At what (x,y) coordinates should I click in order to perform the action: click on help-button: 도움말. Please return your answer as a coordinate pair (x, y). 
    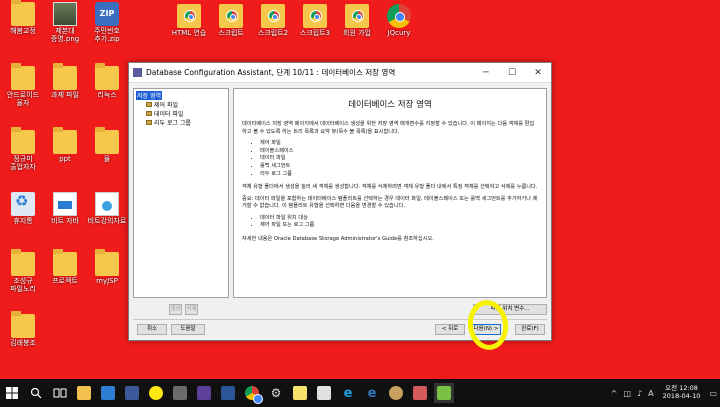
    Looking at the image, I should click on (188, 329).